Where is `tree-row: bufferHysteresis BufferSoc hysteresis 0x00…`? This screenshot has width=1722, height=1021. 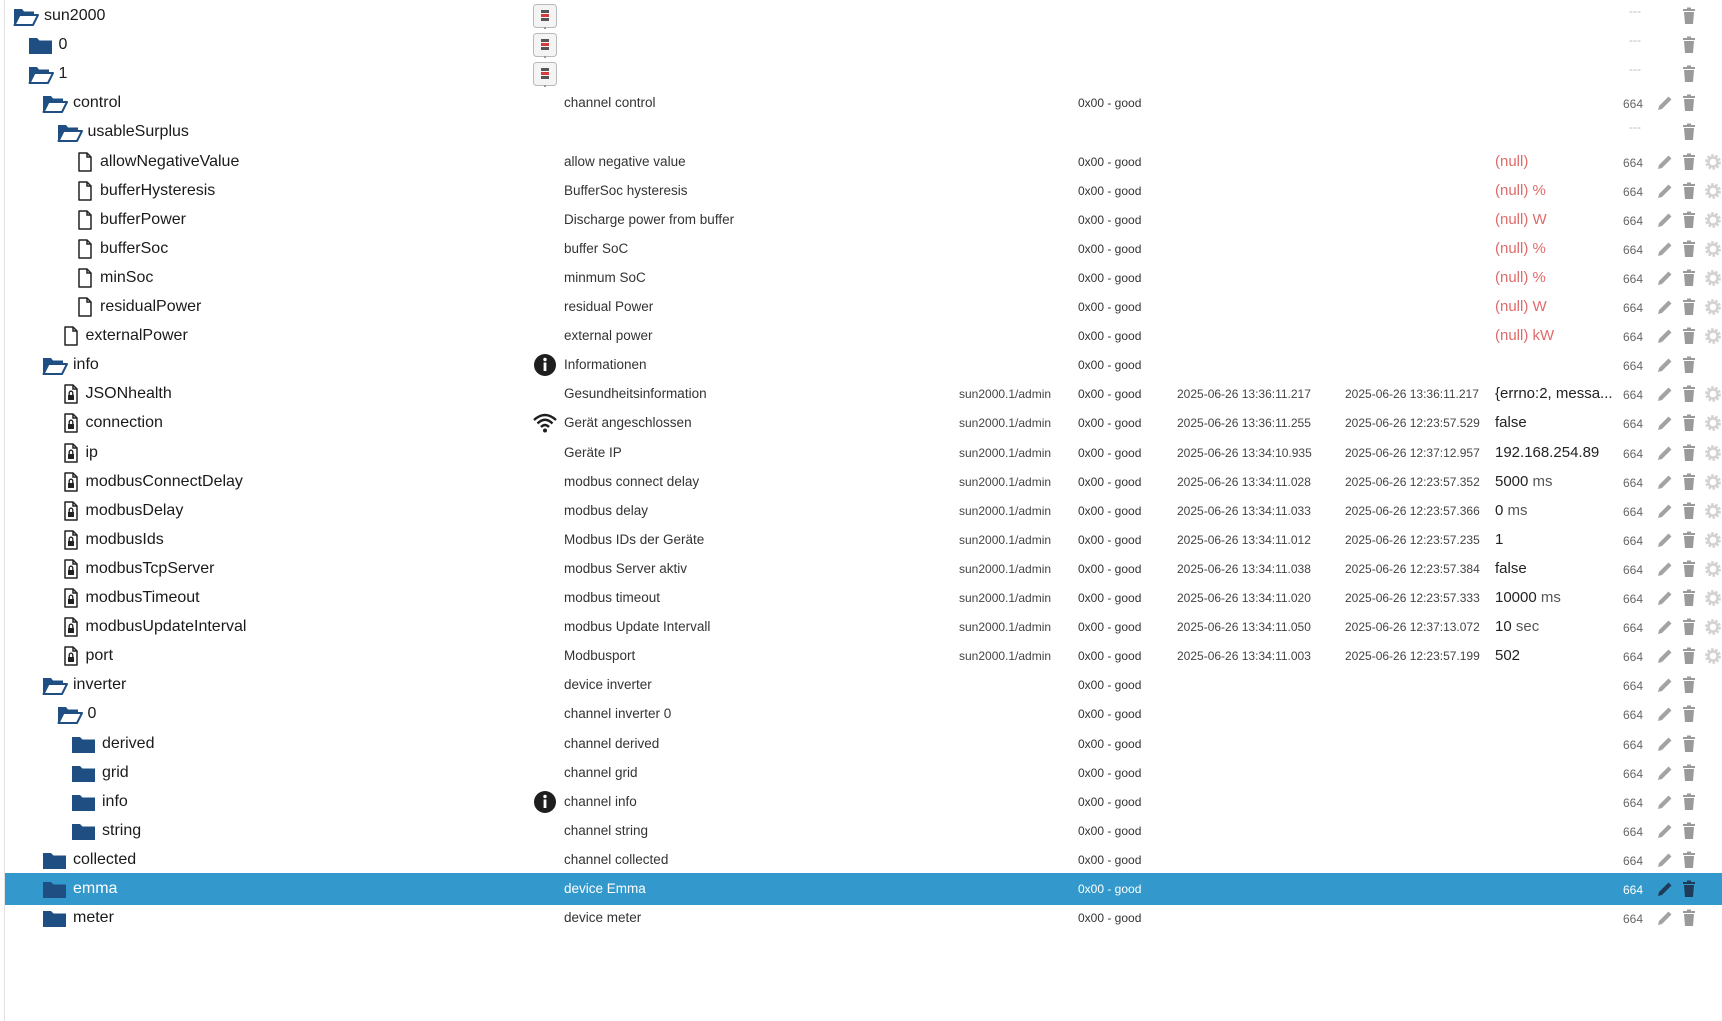
tree-row: bufferHysteresis BufferSoc hysteresis 0x00… is located at coordinates (863, 191).